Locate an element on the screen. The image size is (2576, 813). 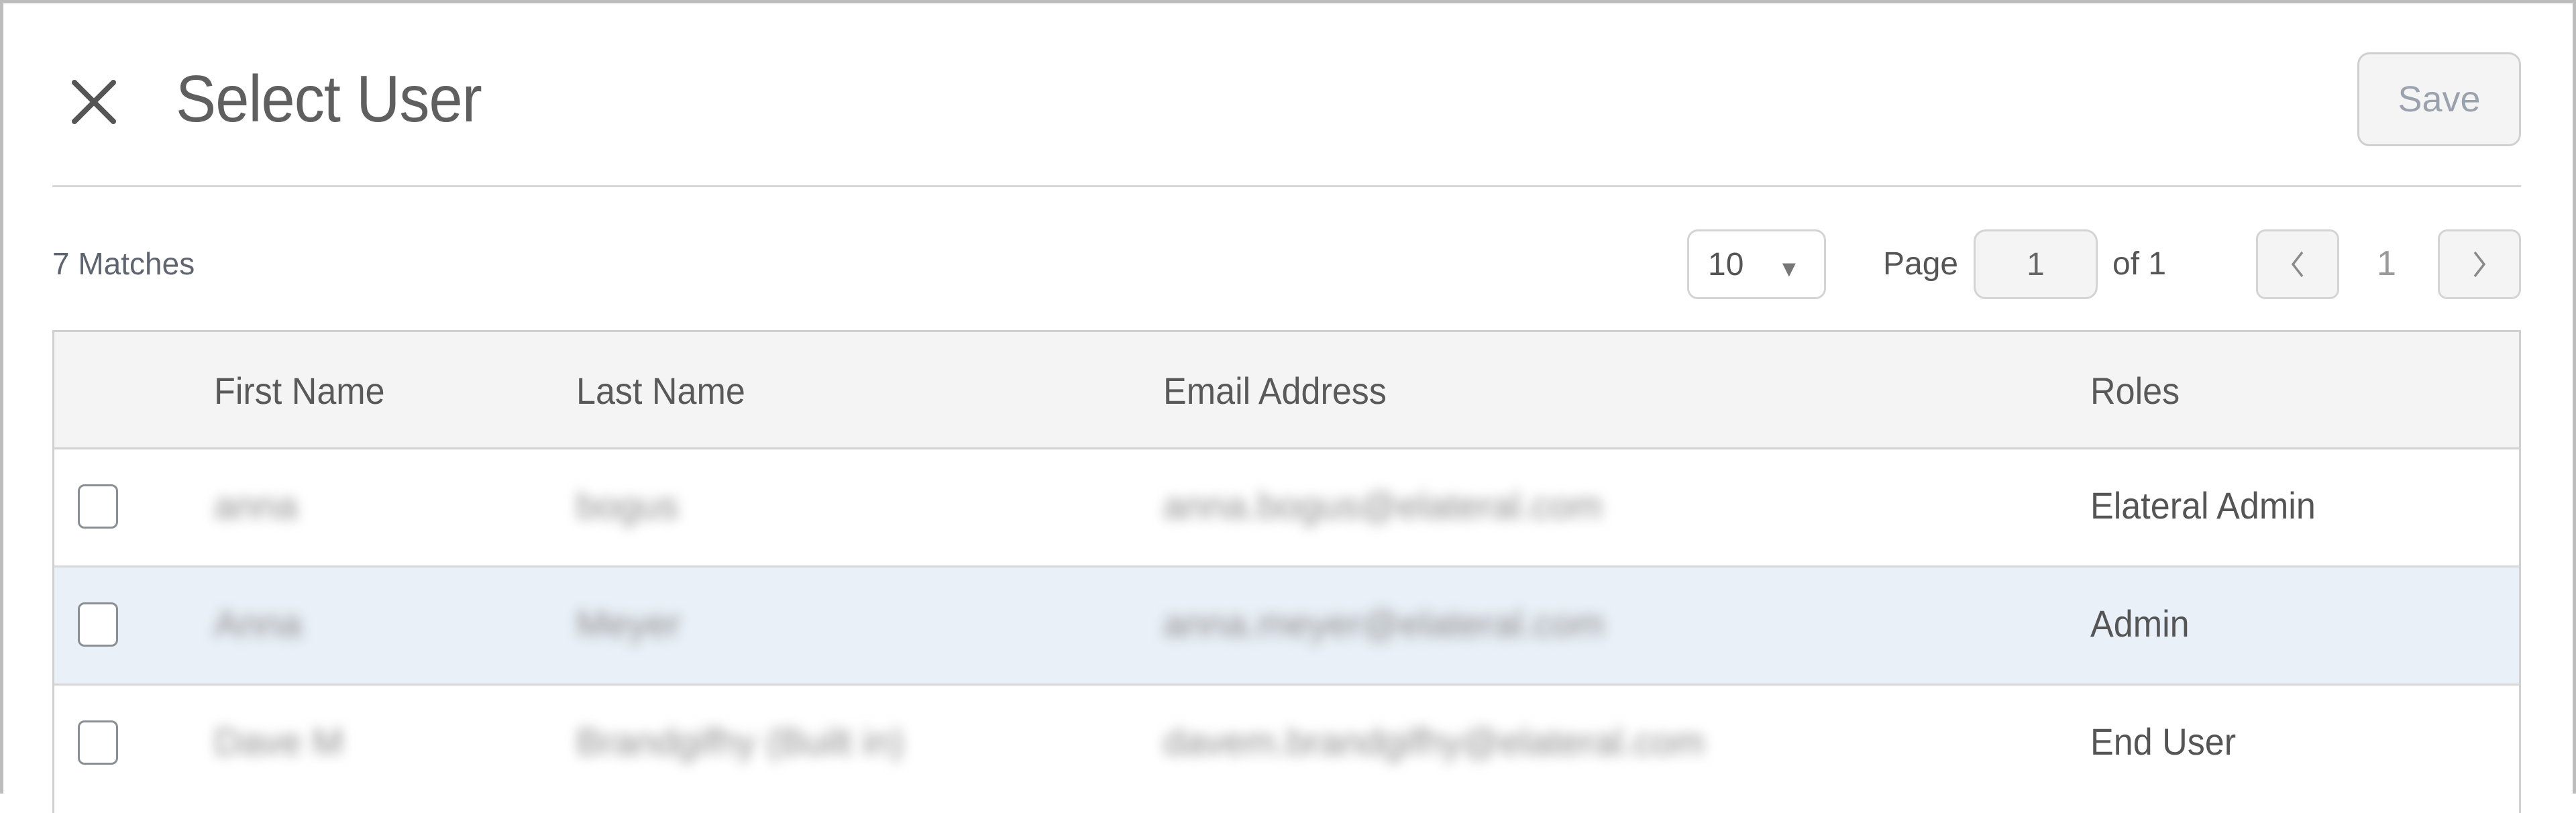
last-name-cell: Brandgifhy (Built in) is located at coordinates (740, 741).